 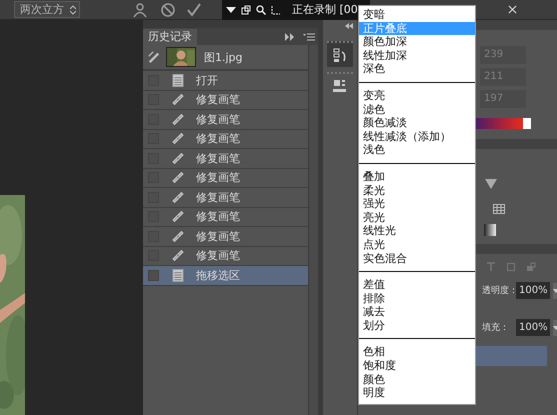 What do you see at coordinates (340, 86) in the screenshot?
I see `properties-icon` at bounding box center [340, 86].